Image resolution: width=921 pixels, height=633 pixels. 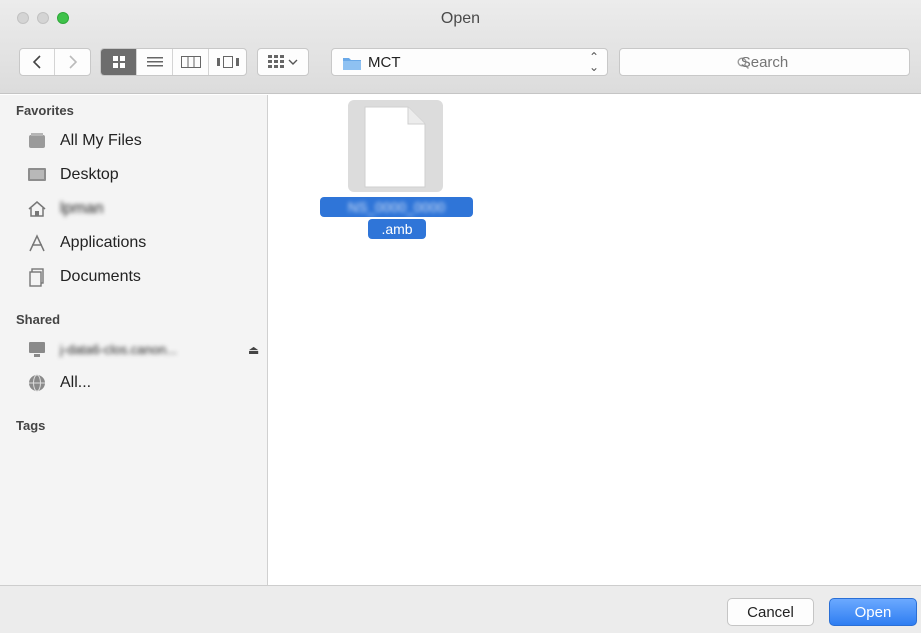 What do you see at coordinates (100, 276) in the screenshot?
I see `sidebar-item-label: Documents` at bounding box center [100, 276].